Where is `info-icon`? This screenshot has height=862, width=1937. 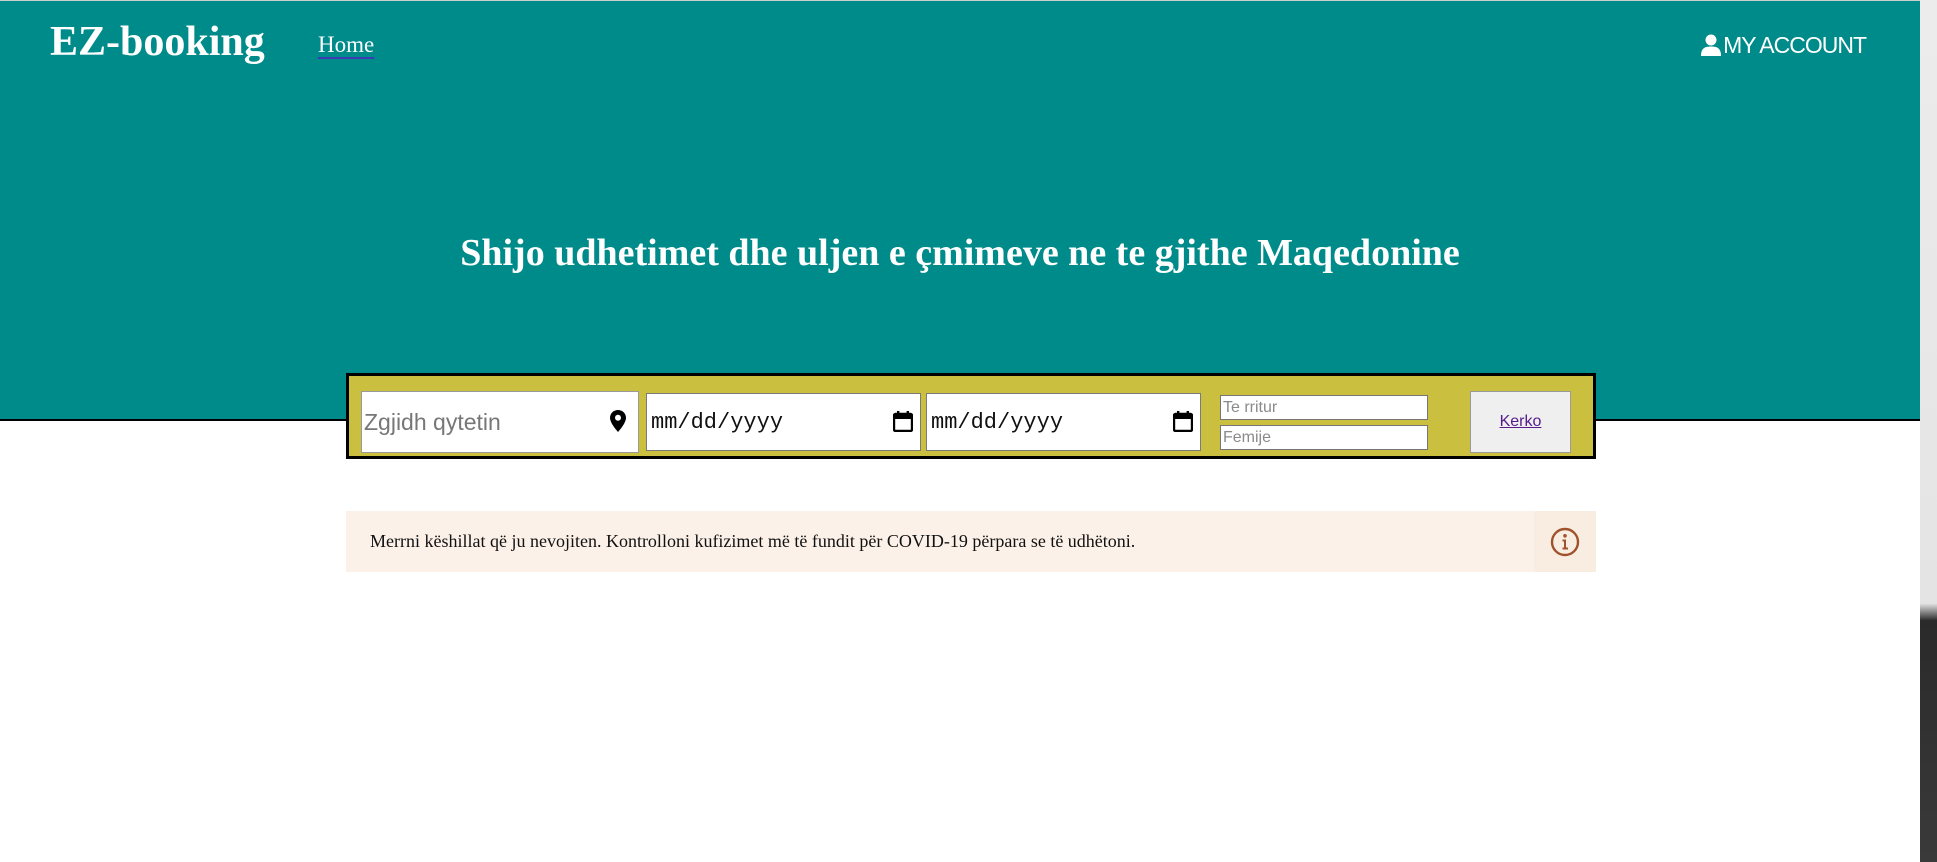 info-icon is located at coordinates (1565, 542).